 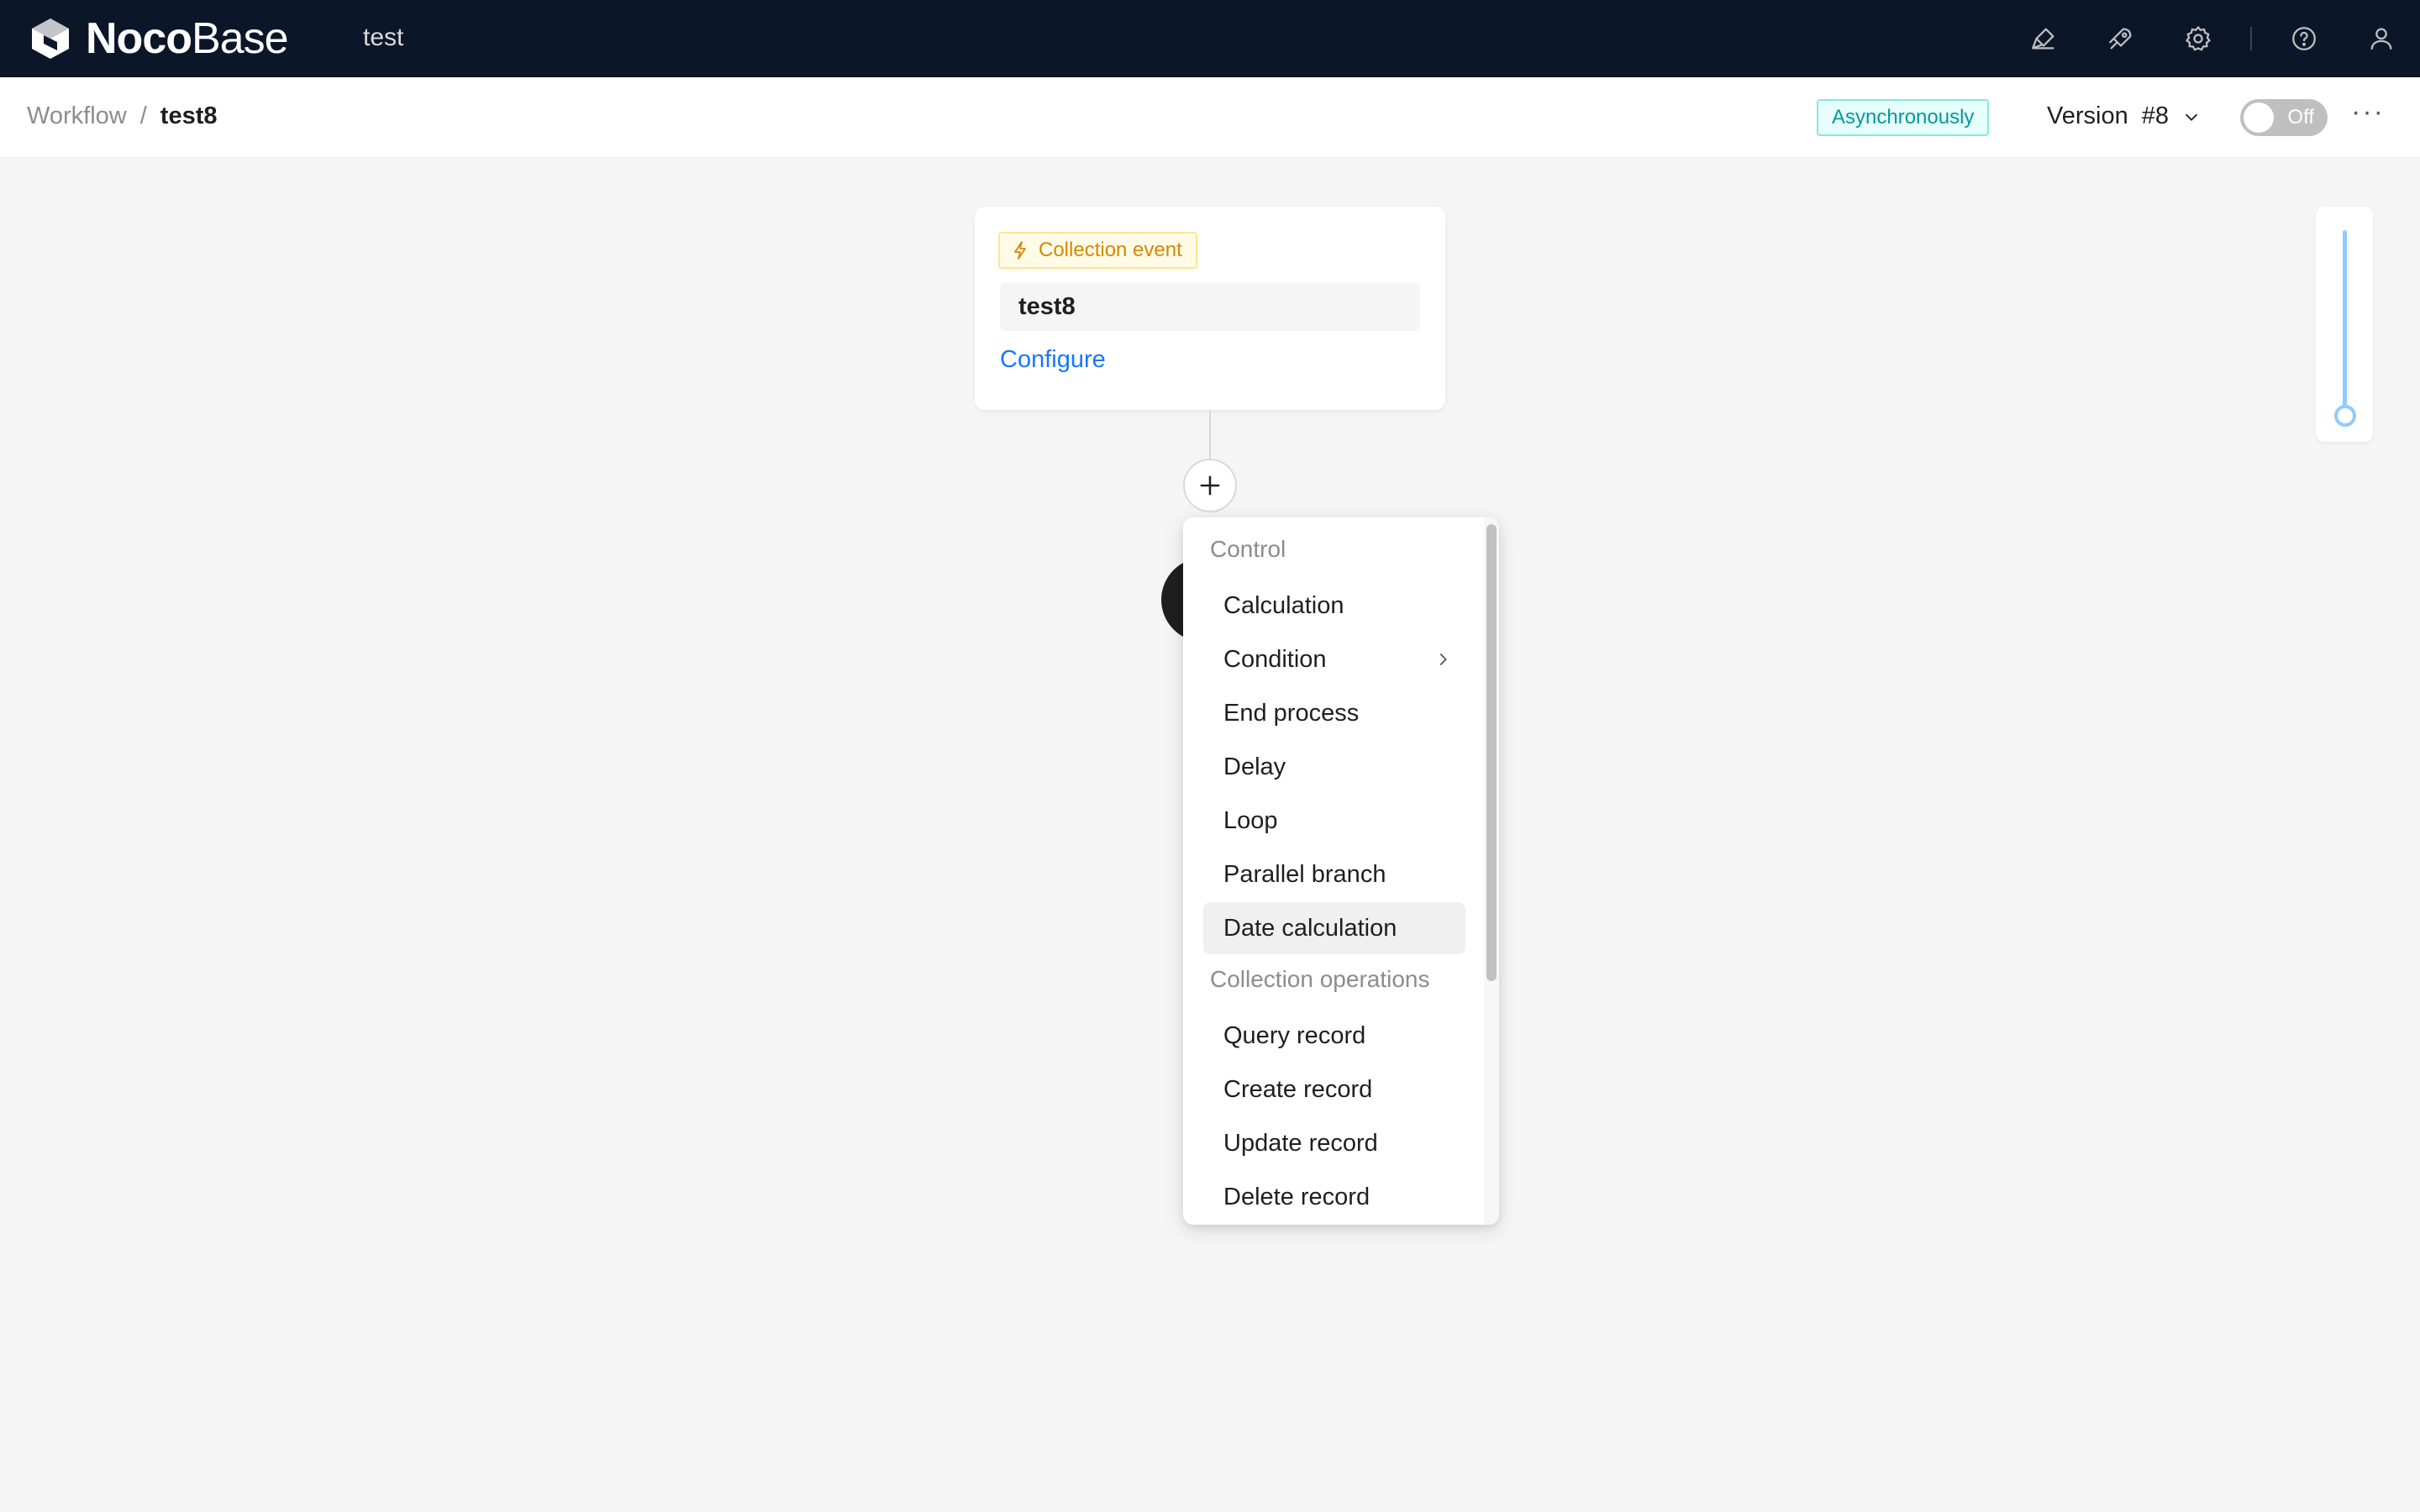 What do you see at coordinates (1334, 821) in the screenshot?
I see `menu-item-loop: Loop` at bounding box center [1334, 821].